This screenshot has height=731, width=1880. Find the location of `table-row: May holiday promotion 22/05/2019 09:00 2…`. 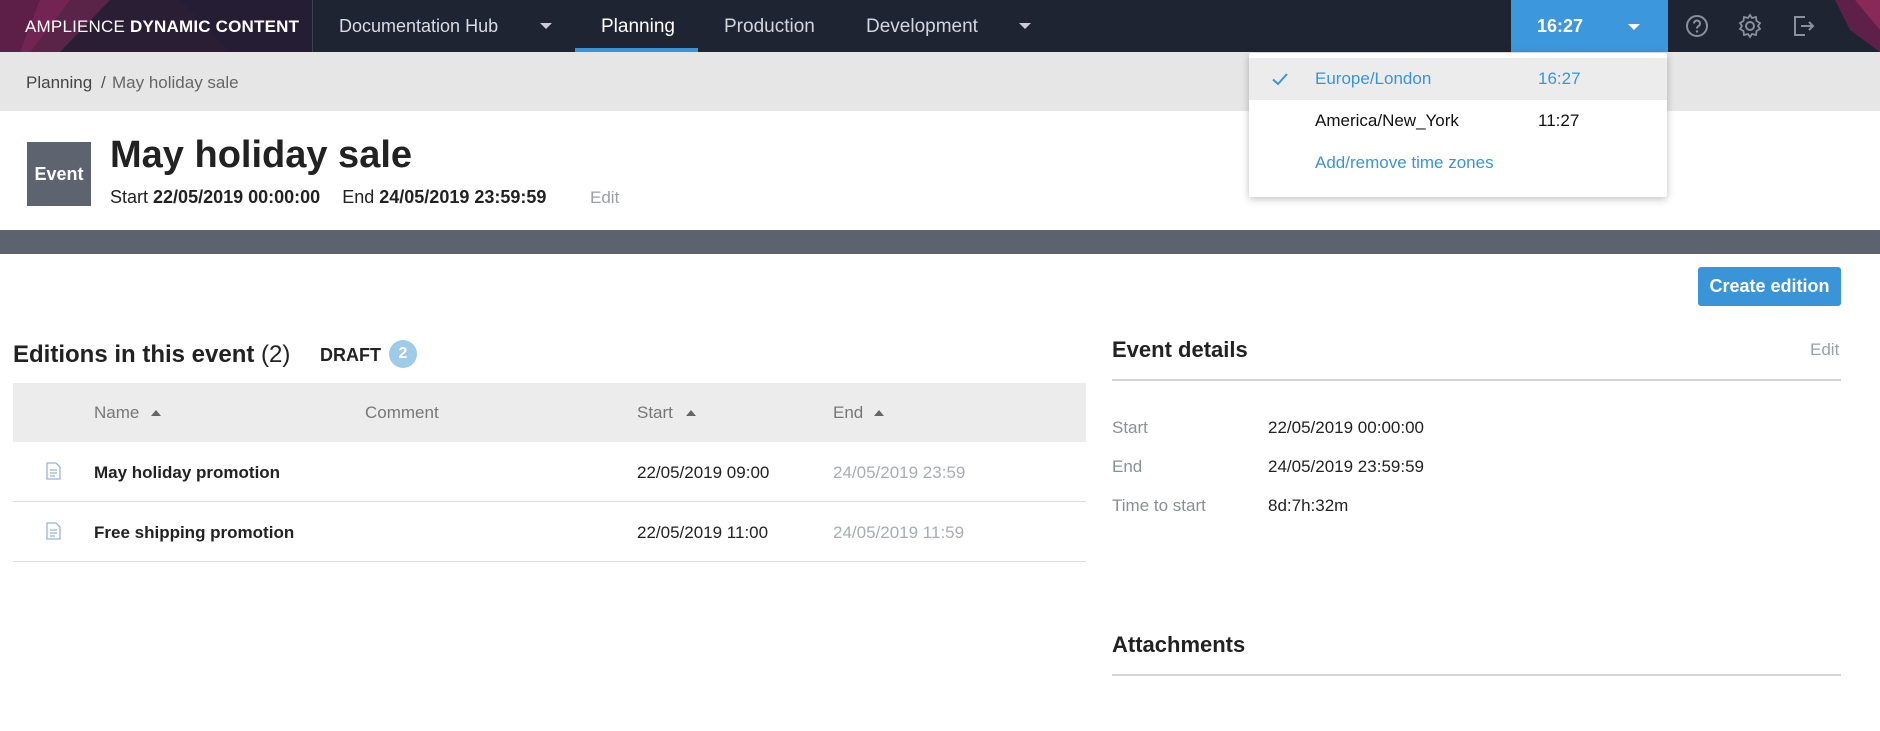

table-row: May holiday promotion 22/05/2019 09:00 2… is located at coordinates (549, 472).